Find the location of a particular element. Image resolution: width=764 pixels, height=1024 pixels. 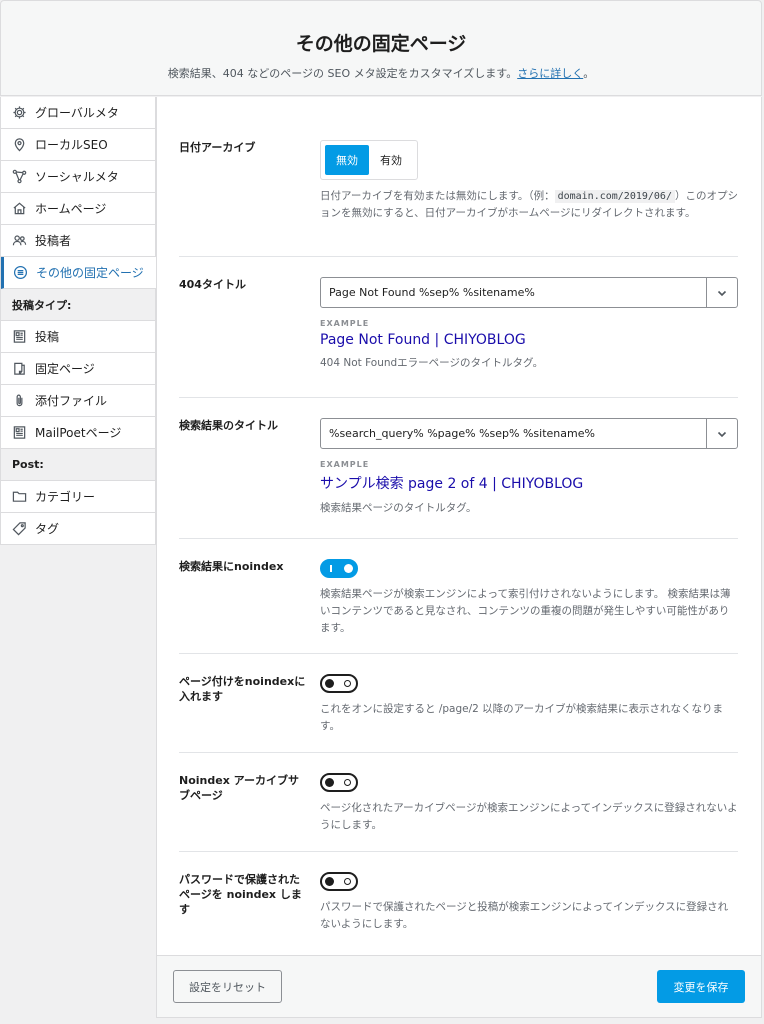

save-changes-button: 変更を保存 is located at coordinates (701, 986).